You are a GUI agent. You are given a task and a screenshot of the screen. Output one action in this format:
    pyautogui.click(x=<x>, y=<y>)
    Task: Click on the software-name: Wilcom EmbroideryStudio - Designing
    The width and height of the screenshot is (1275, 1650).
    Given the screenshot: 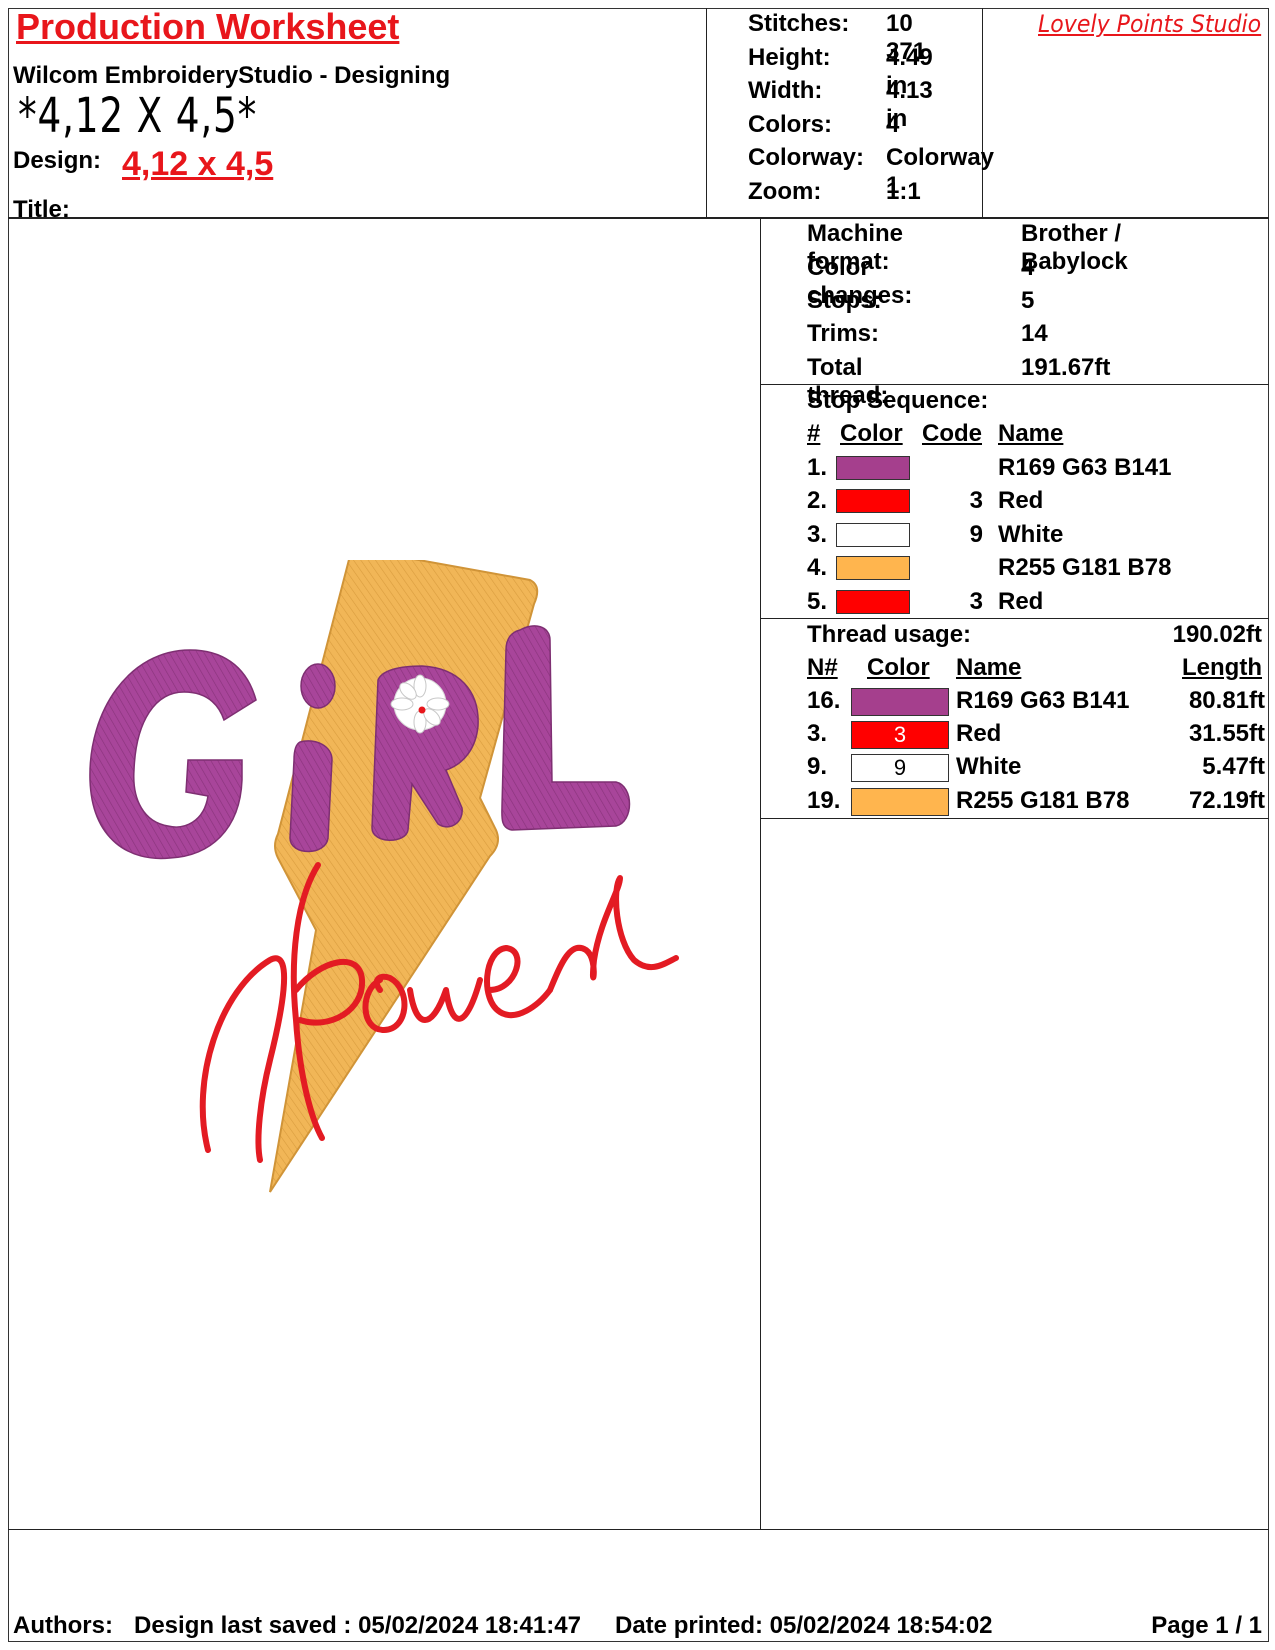 What is the action you would take?
    pyautogui.click(x=232, y=75)
    